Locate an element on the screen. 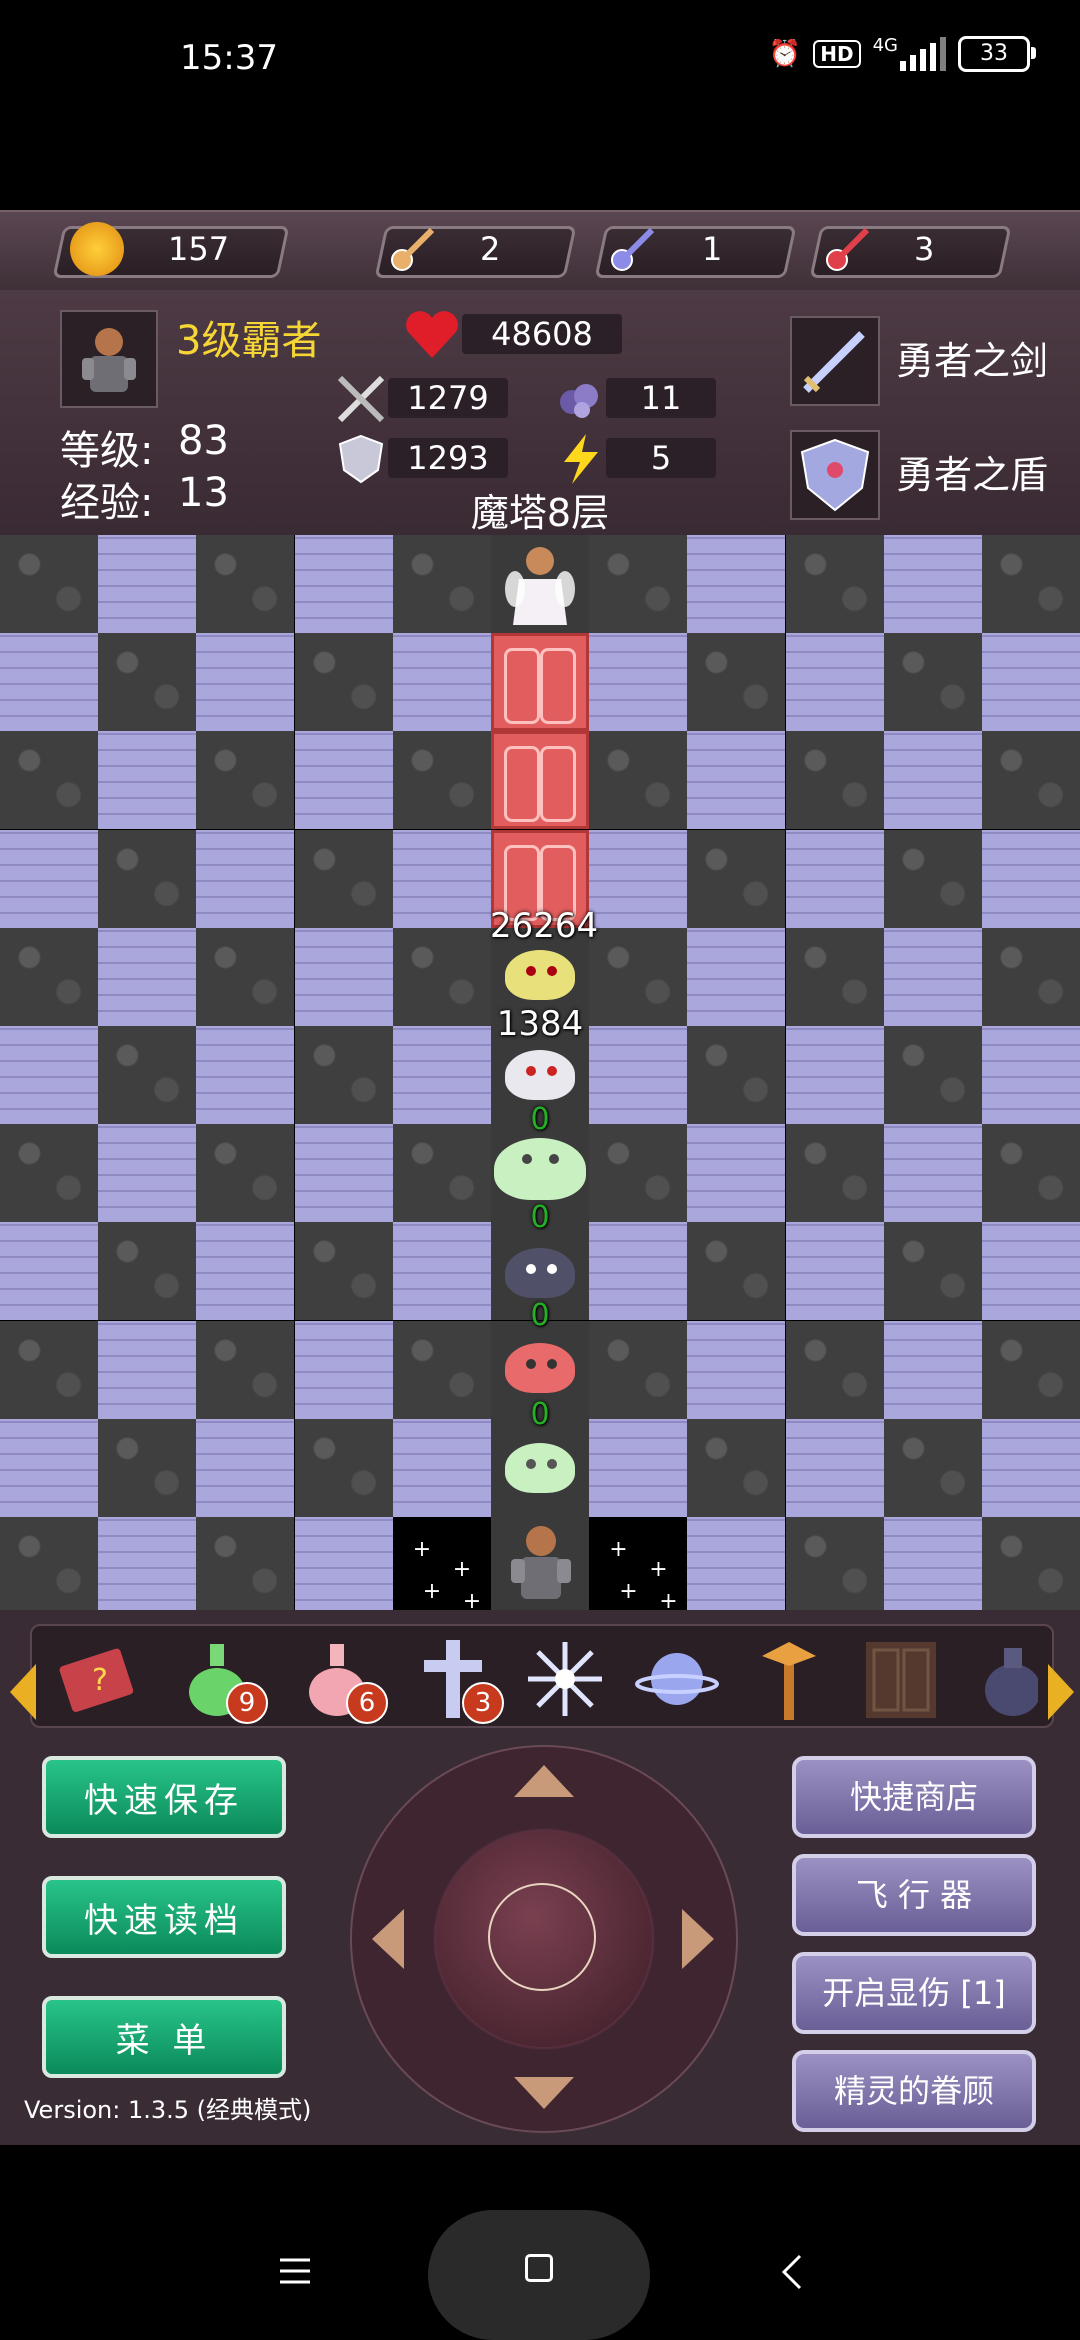 Image resolution: width=1080 pixels, height=2340 pixels. exp-value: 13 is located at coordinates (203, 493).